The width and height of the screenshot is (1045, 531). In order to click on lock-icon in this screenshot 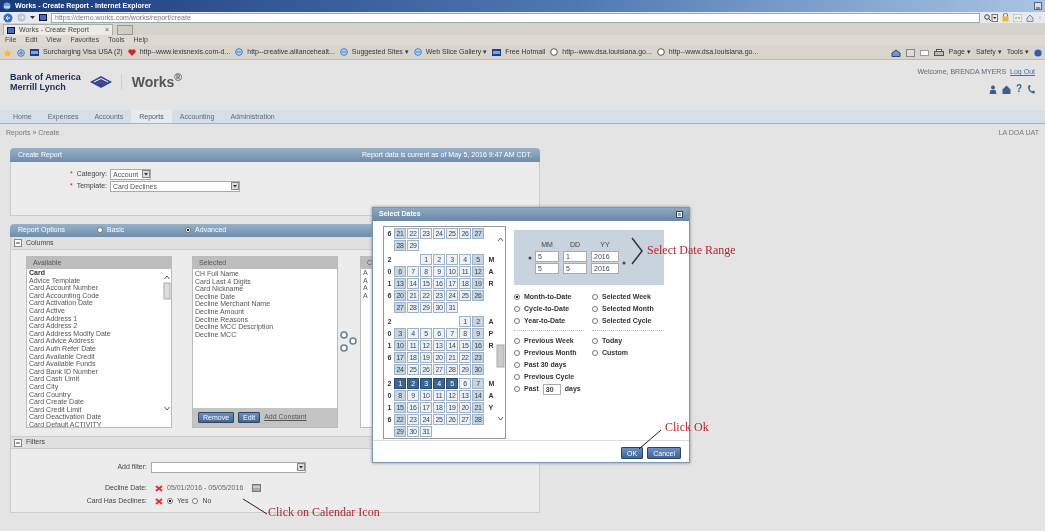, I will do `click(1005, 17)`.